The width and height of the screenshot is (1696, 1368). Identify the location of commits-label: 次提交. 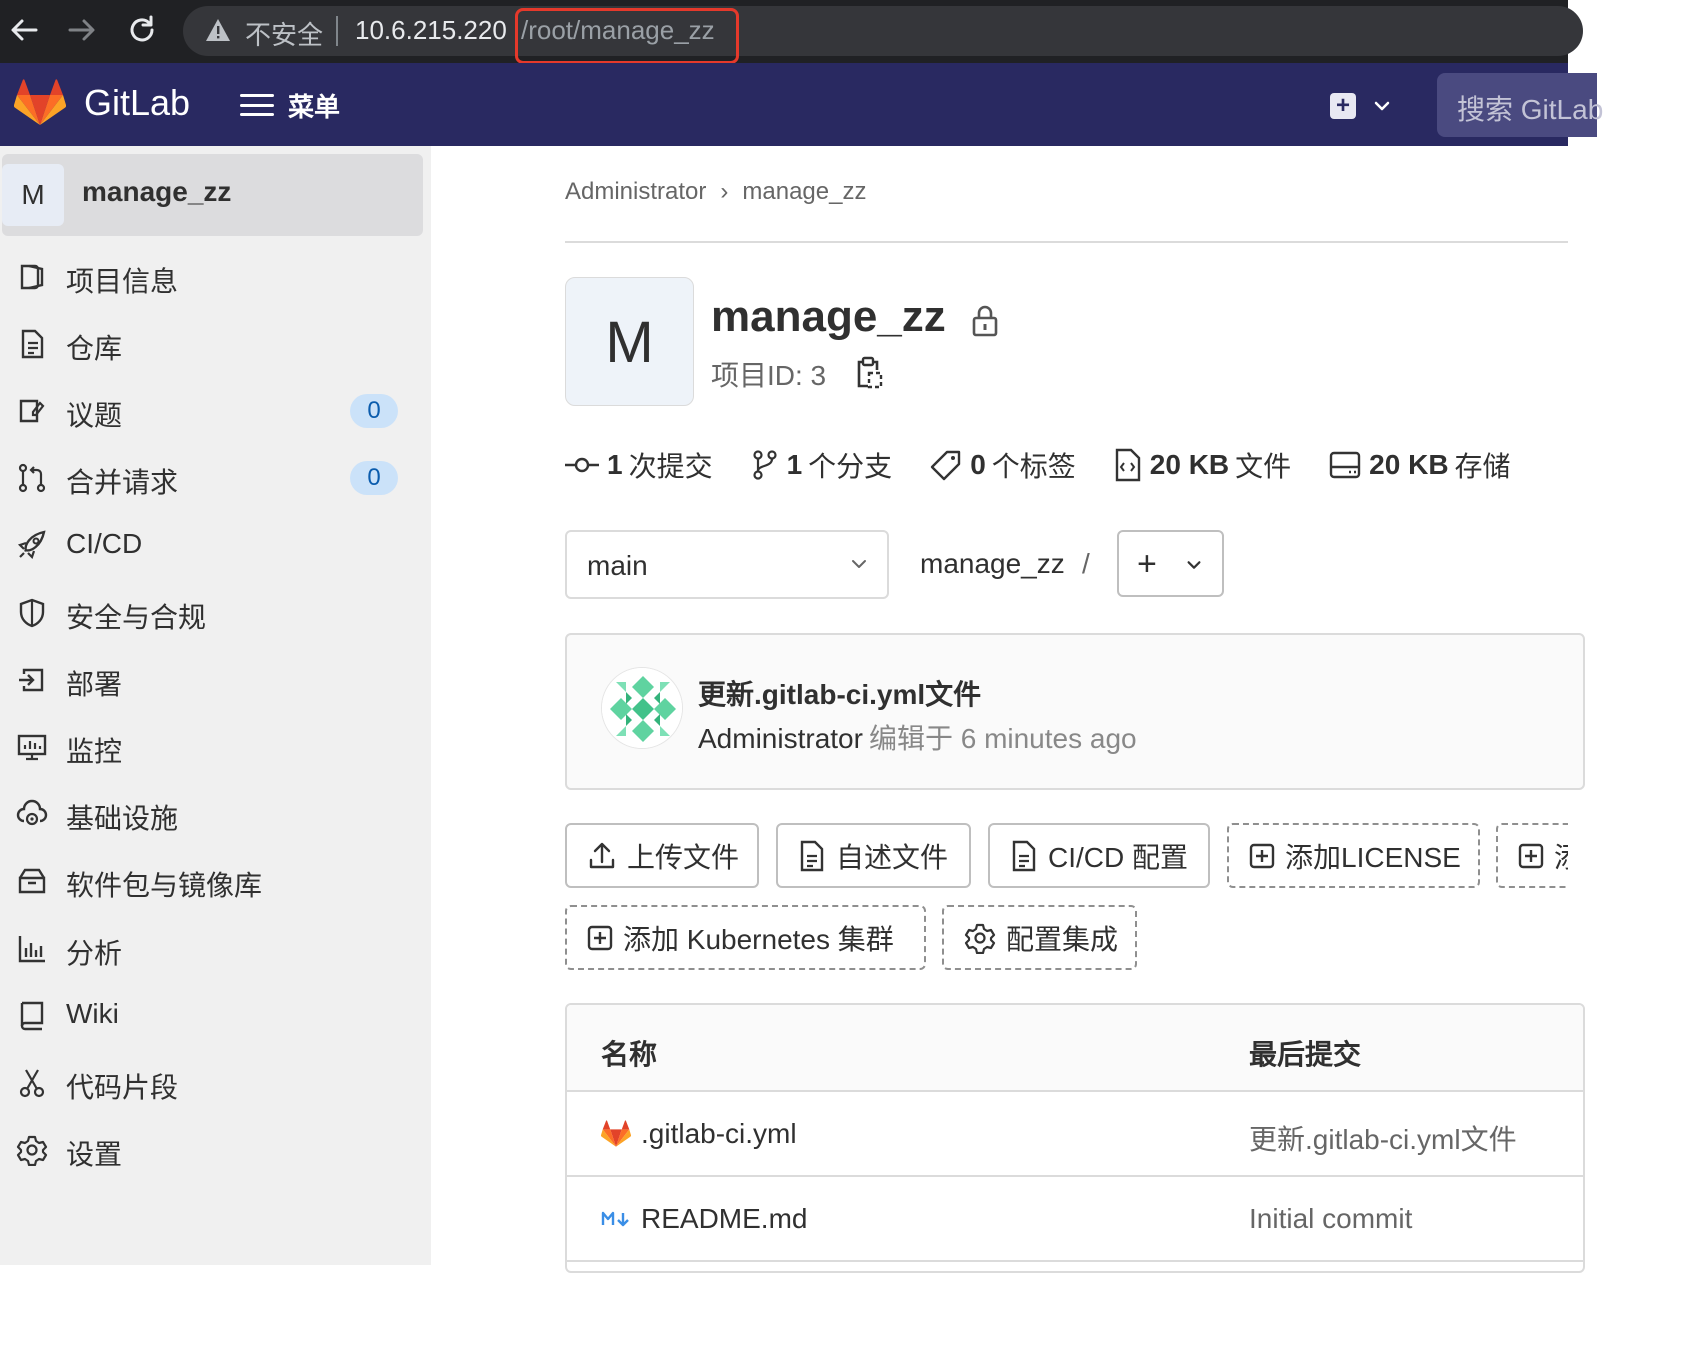
(670, 466).